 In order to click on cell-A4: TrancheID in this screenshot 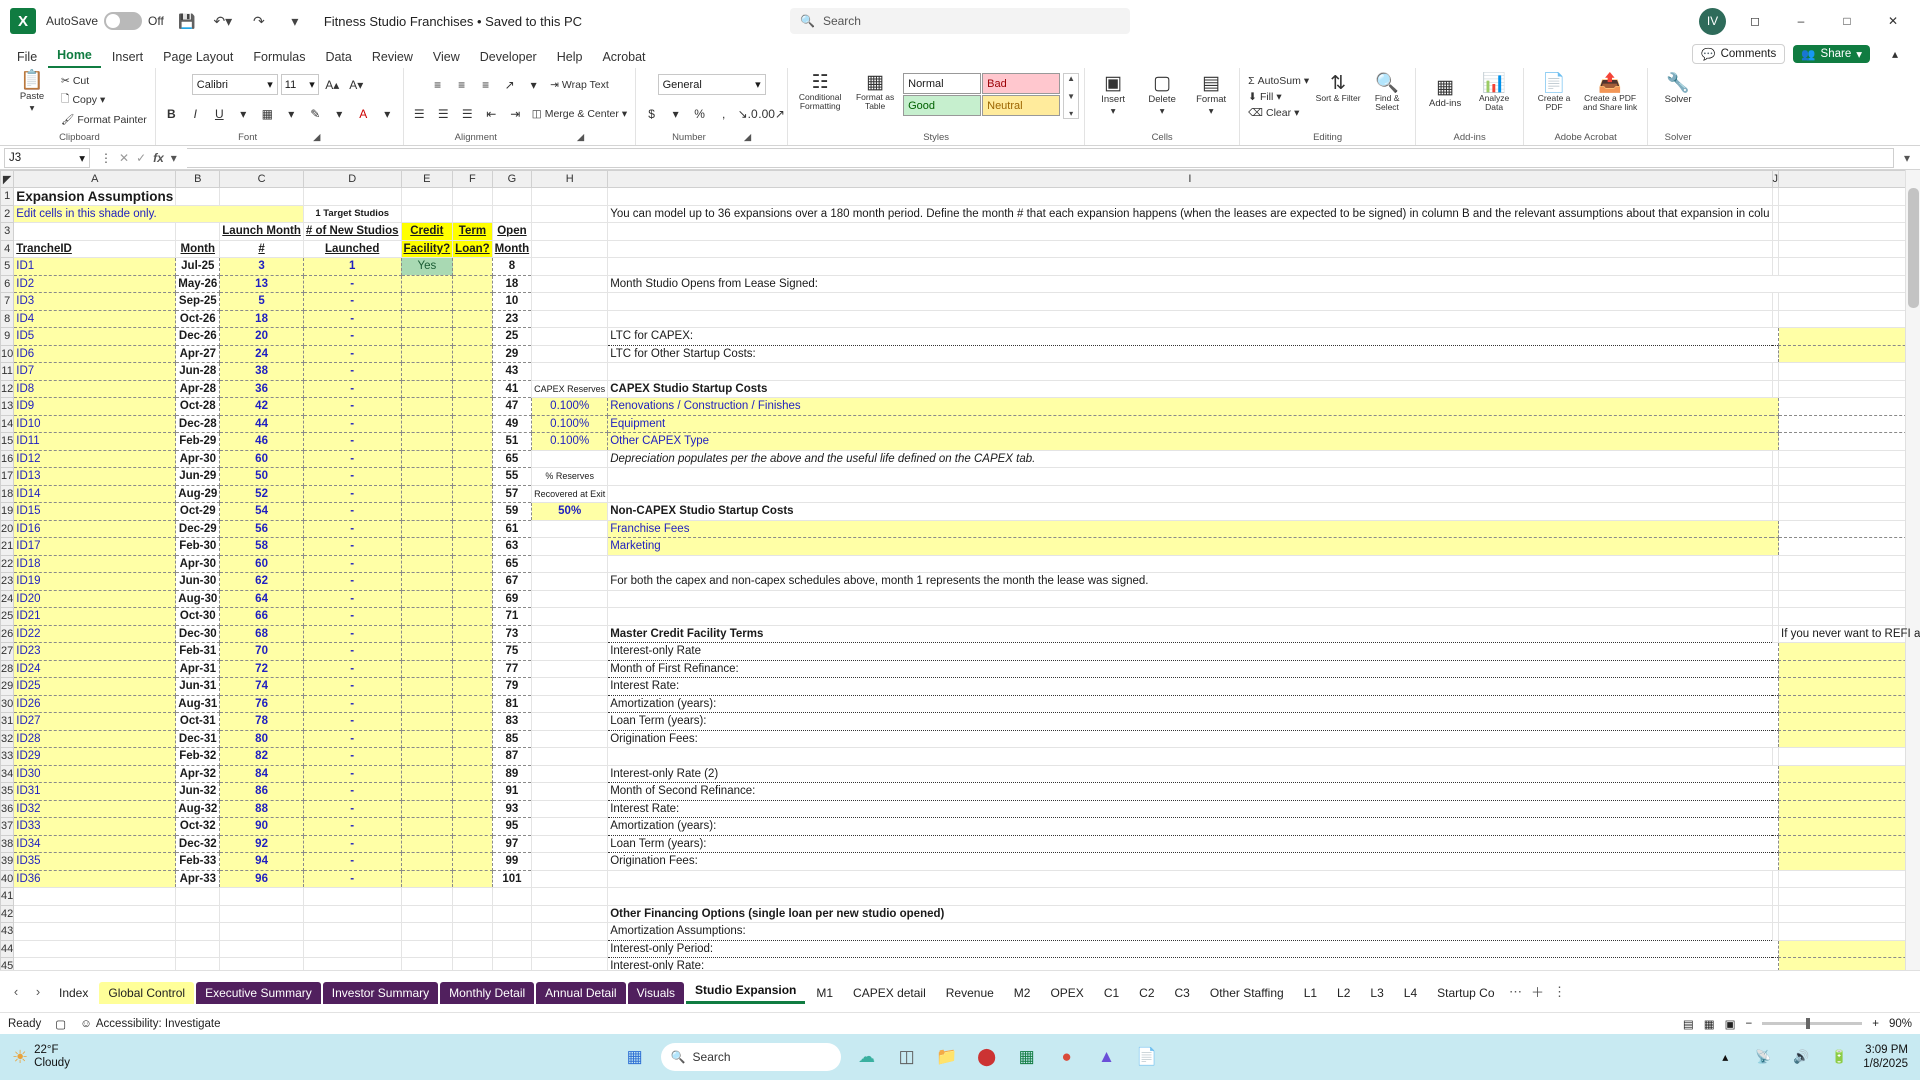, I will do `click(95, 248)`.